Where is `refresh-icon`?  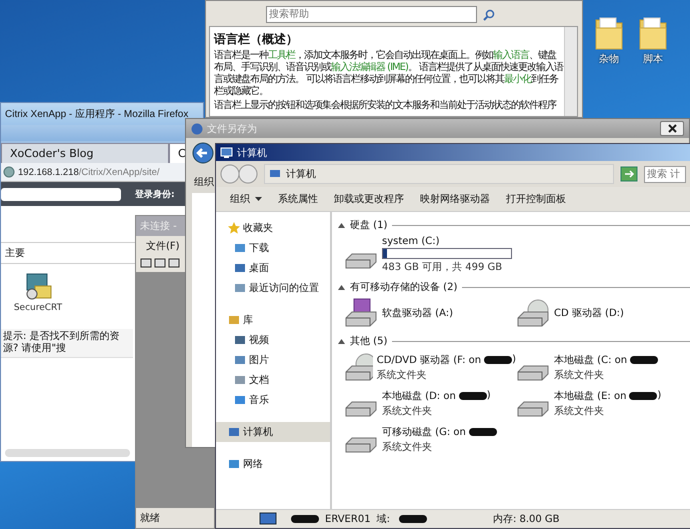
refresh-icon is located at coordinates (629, 174).